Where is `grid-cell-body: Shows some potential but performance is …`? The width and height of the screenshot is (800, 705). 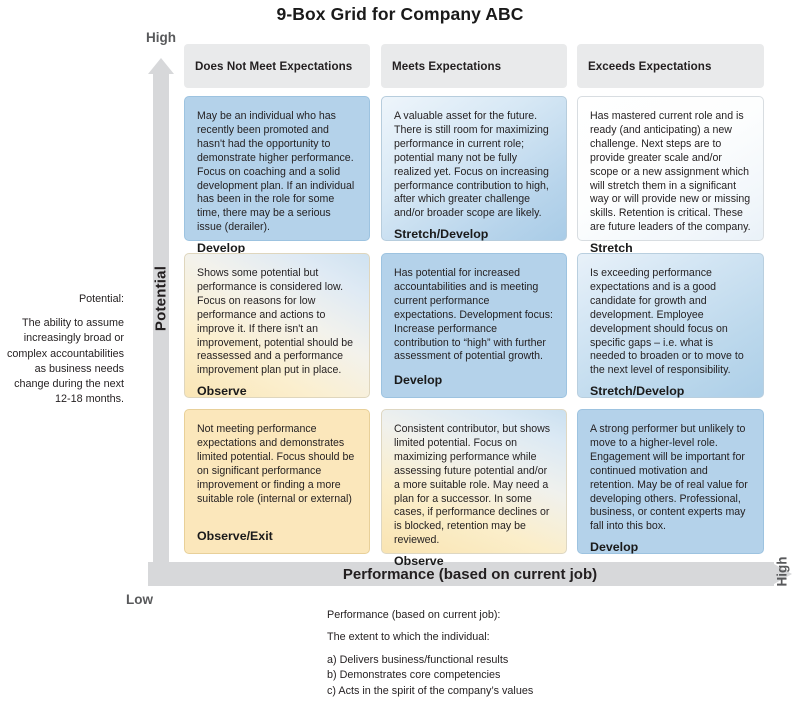
grid-cell-body: Shows some potential but performance is … is located at coordinates (275, 322).